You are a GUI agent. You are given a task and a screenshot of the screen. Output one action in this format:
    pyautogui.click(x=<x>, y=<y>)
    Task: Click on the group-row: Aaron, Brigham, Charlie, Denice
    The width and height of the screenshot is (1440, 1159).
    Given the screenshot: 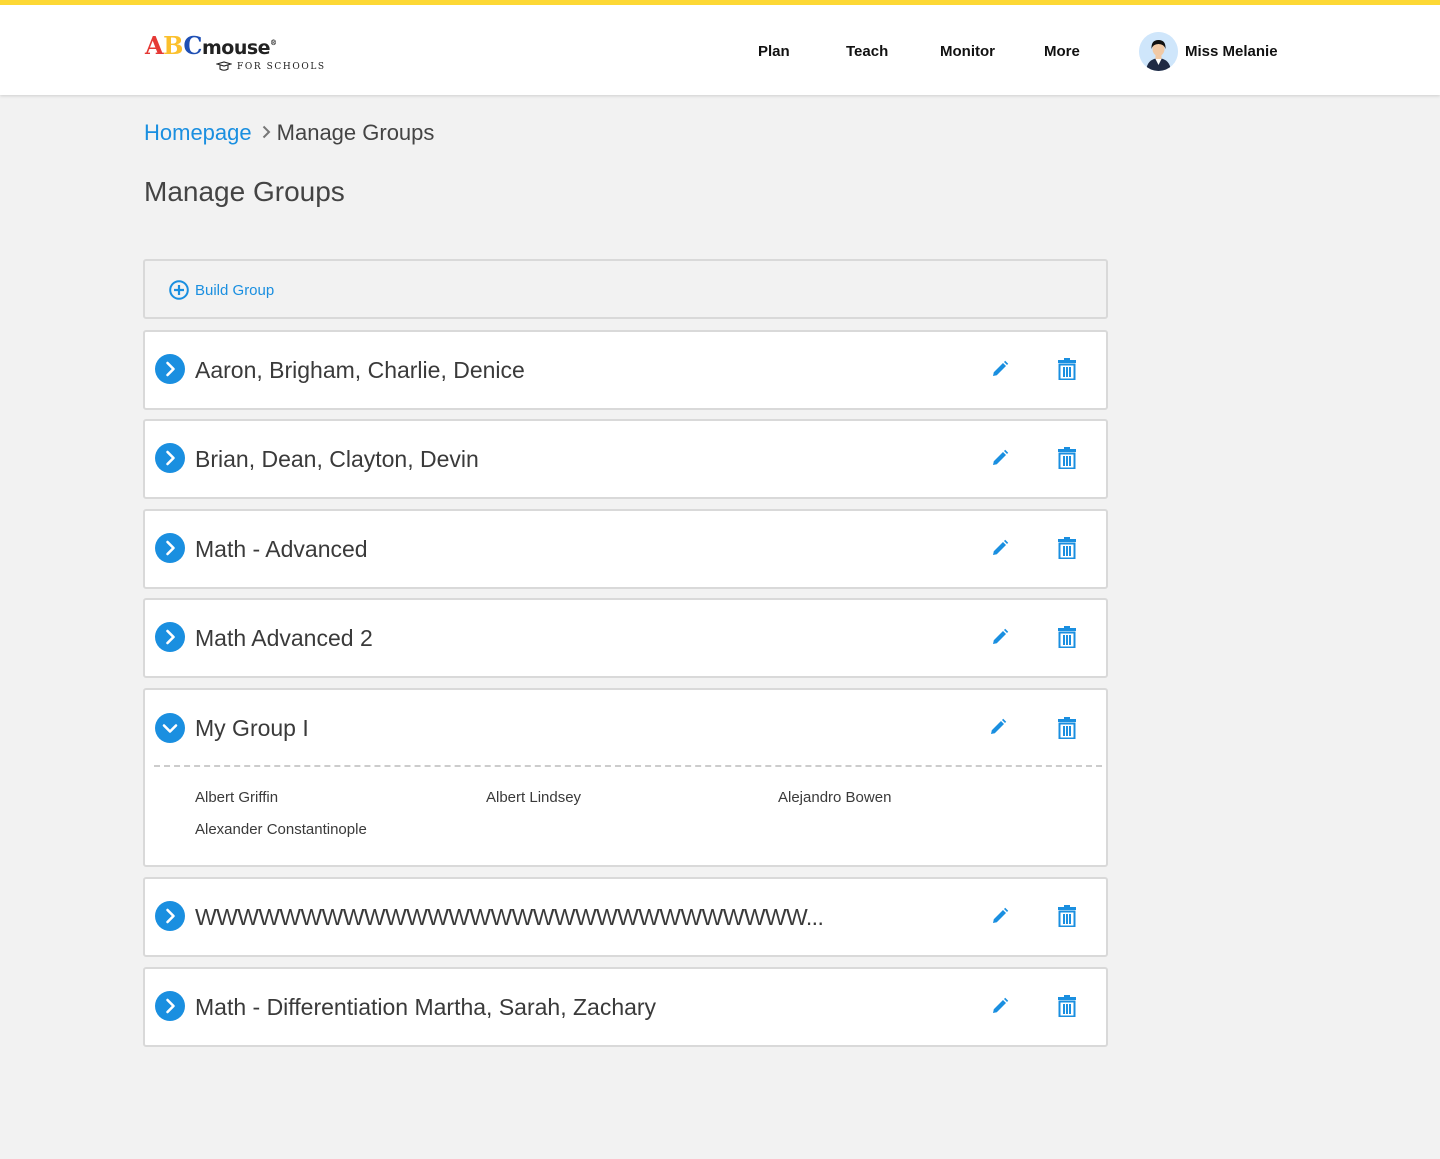 What is the action you would take?
    pyautogui.click(x=625, y=370)
    